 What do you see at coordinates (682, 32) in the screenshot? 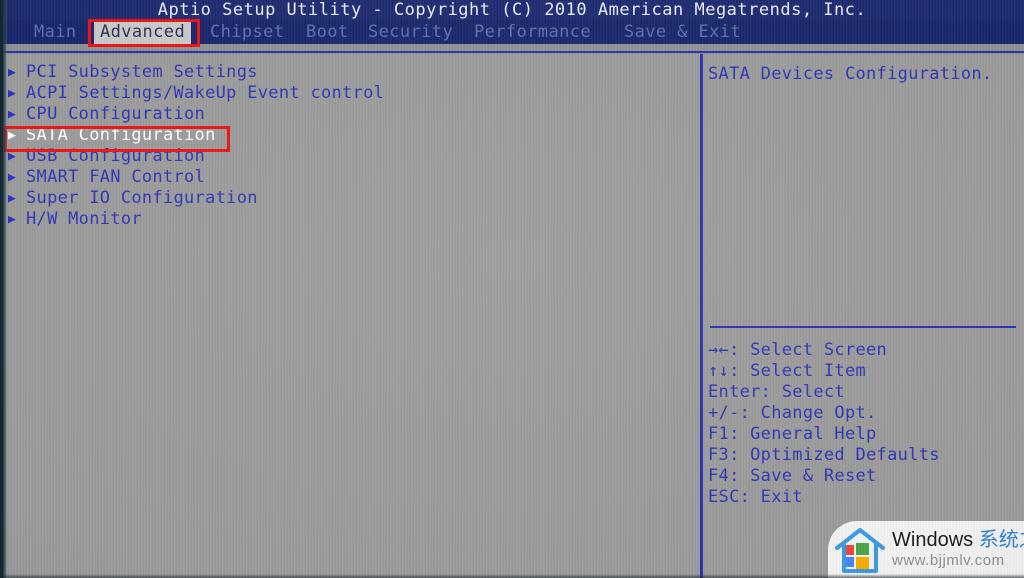
I see `tab-save-exit: Save & Exit` at bounding box center [682, 32].